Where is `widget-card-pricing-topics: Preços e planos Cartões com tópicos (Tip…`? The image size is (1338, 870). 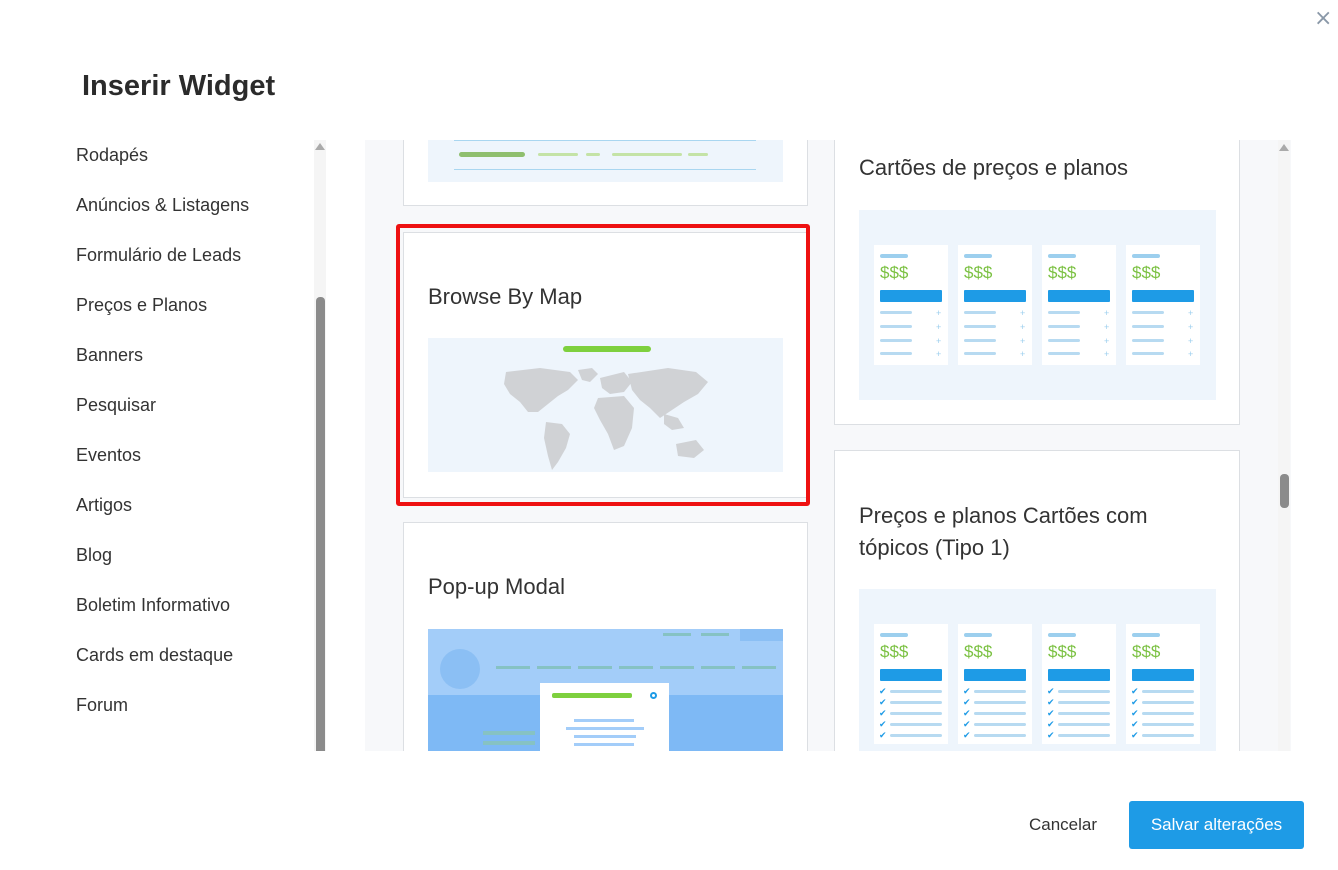 widget-card-pricing-topics: Preços e planos Cartões com tópicos (Tip… is located at coordinates (1037, 600).